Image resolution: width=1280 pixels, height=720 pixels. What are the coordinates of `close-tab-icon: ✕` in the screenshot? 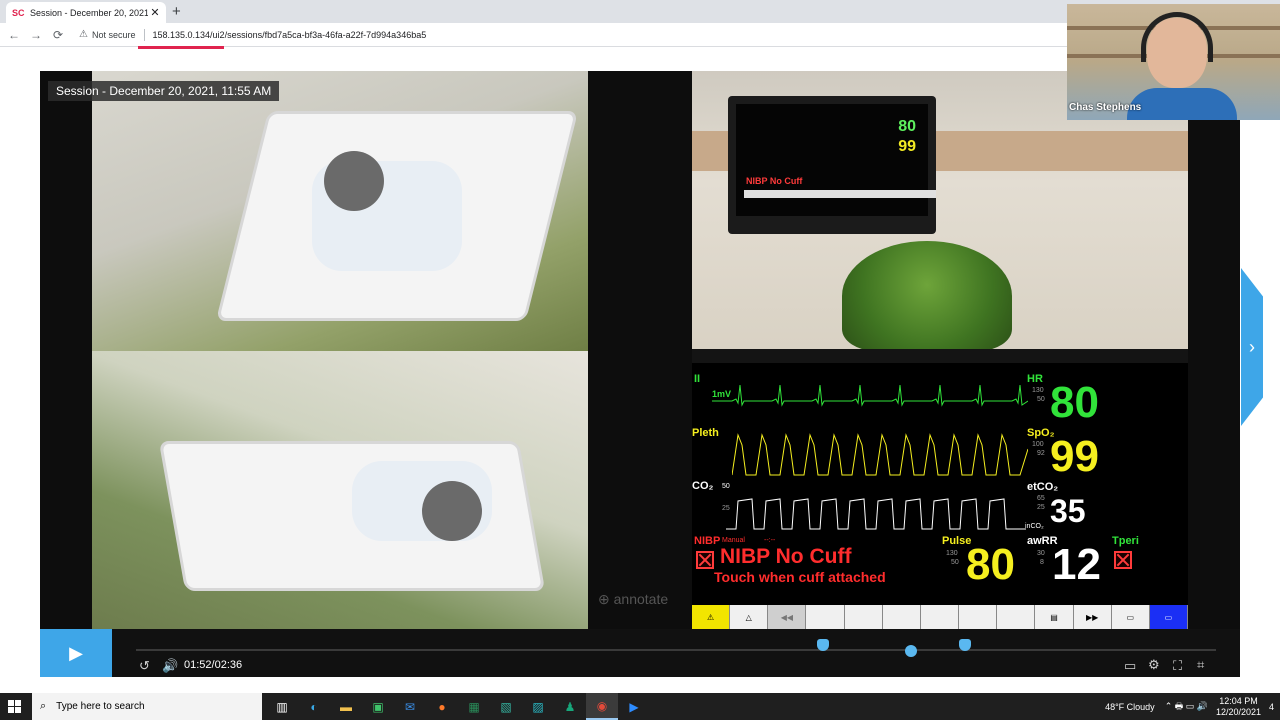 It's located at (155, 12).